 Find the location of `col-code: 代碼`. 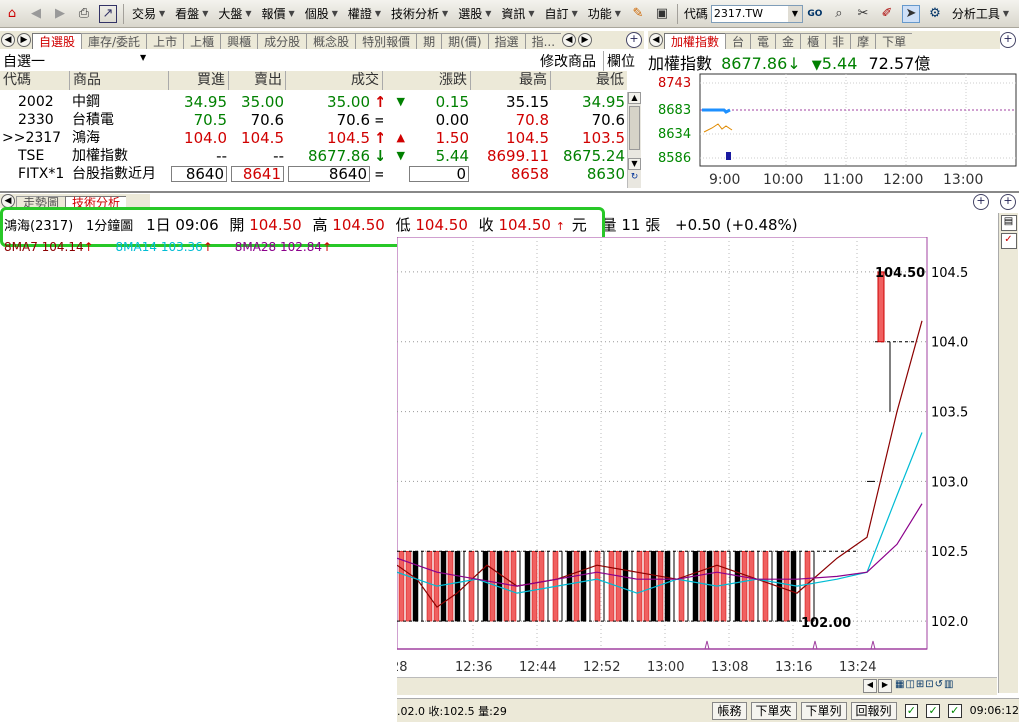

col-code: 代碼 is located at coordinates (35, 80).